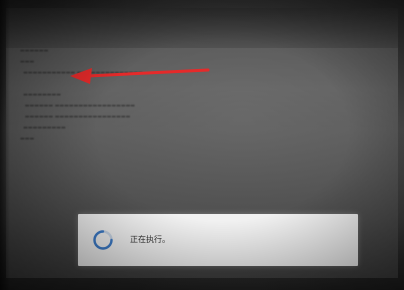  Describe the element at coordinates (5, 145) in the screenshot. I see `photo-edge-shadow` at that location.